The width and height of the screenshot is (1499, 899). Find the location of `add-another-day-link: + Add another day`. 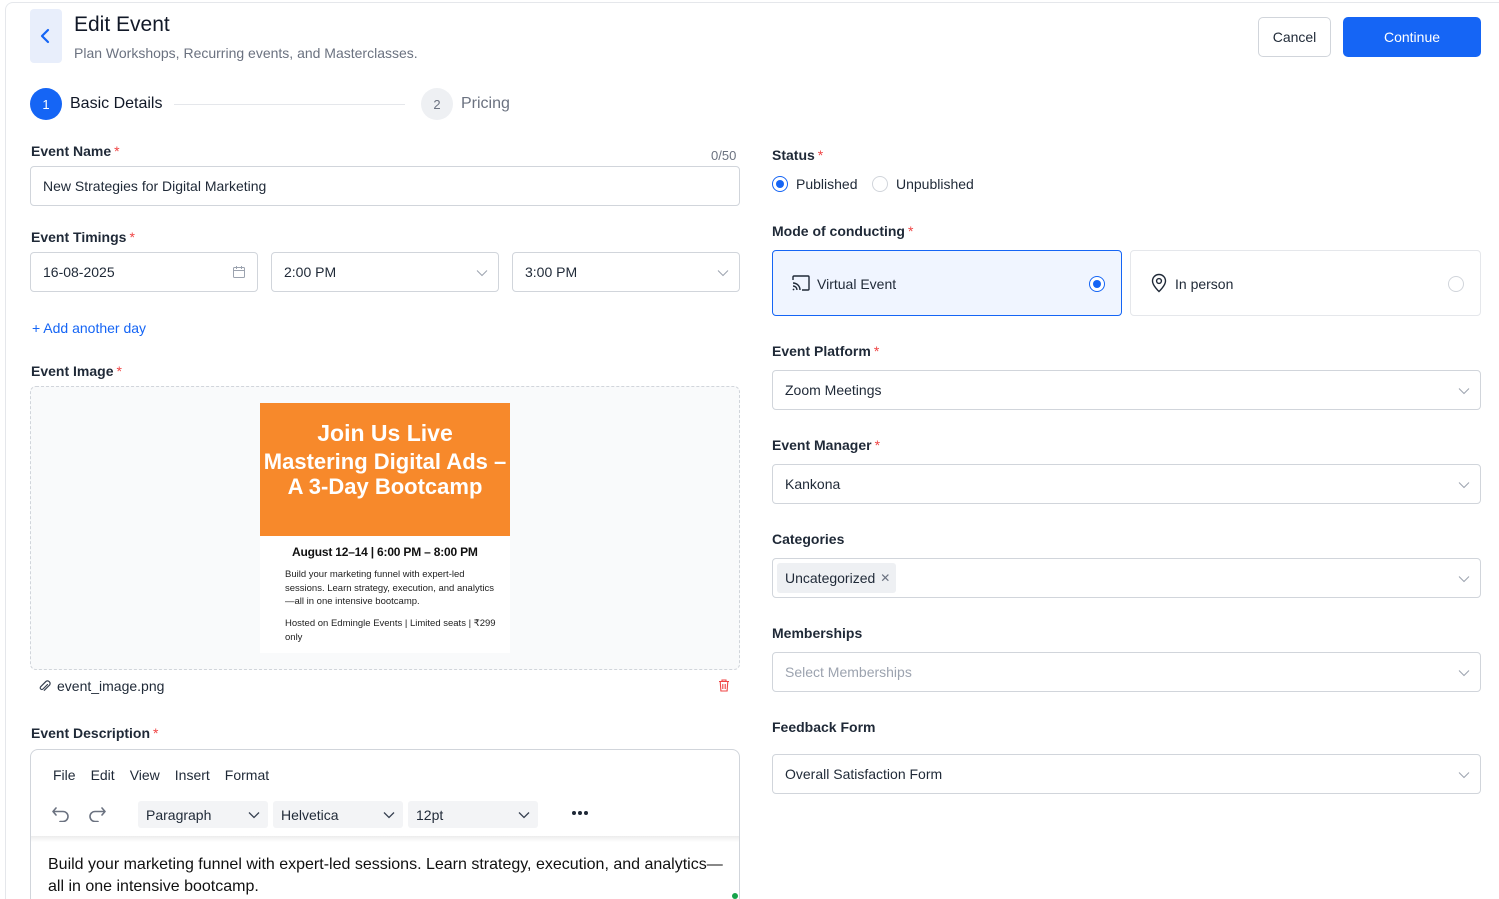

add-another-day-link: + Add another day is located at coordinates (89, 328).